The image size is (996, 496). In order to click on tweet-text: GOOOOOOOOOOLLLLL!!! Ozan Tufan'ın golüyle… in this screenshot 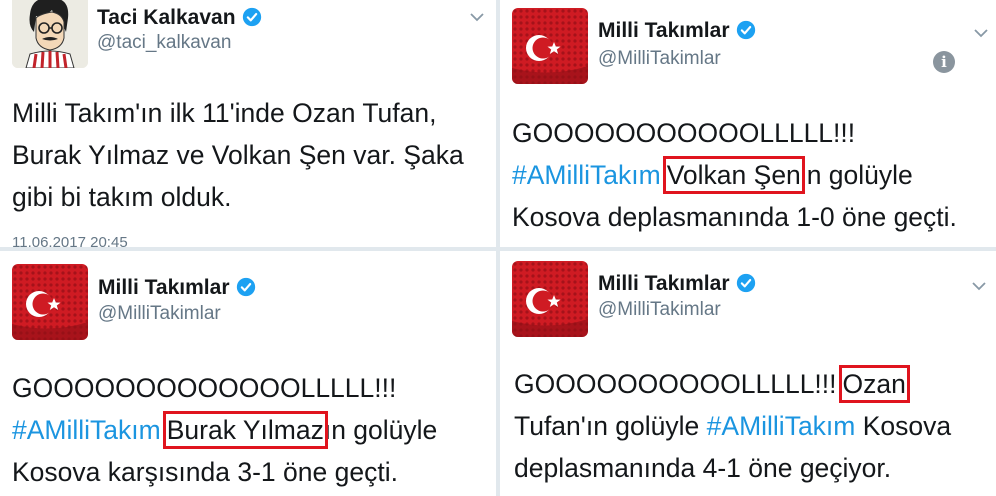, I will do `click(732, 426)`.